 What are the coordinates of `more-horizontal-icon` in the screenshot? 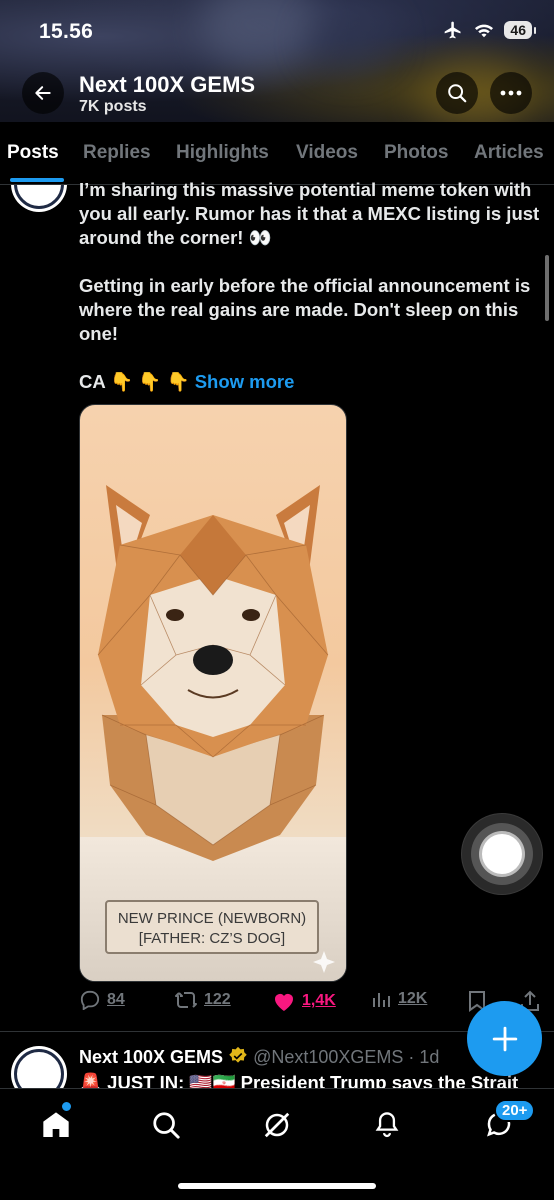 It's located at (511, 93).